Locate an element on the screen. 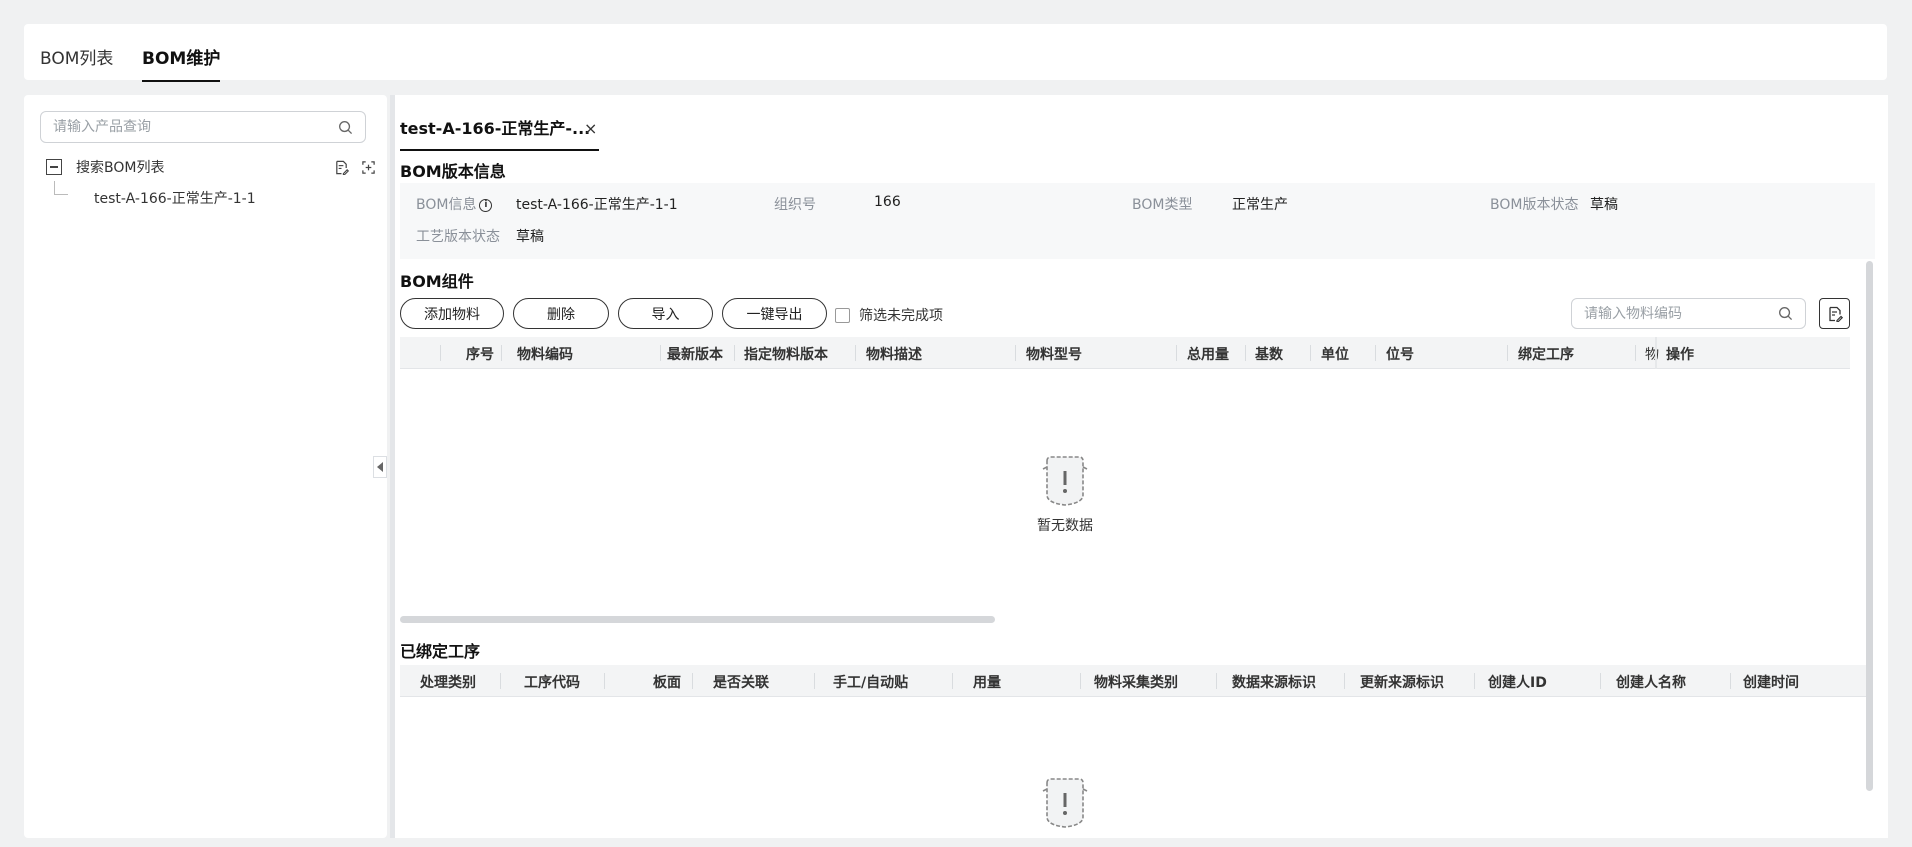 The width and height of the screenshot is (1912, 847). info-key-bom-type: BOM类型 is located at coordinates (1162, 205).